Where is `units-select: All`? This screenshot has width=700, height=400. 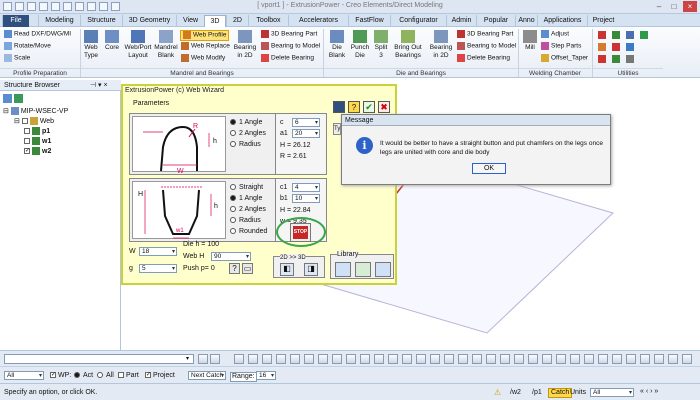
units-select: All is located at coordinates (612, 392).